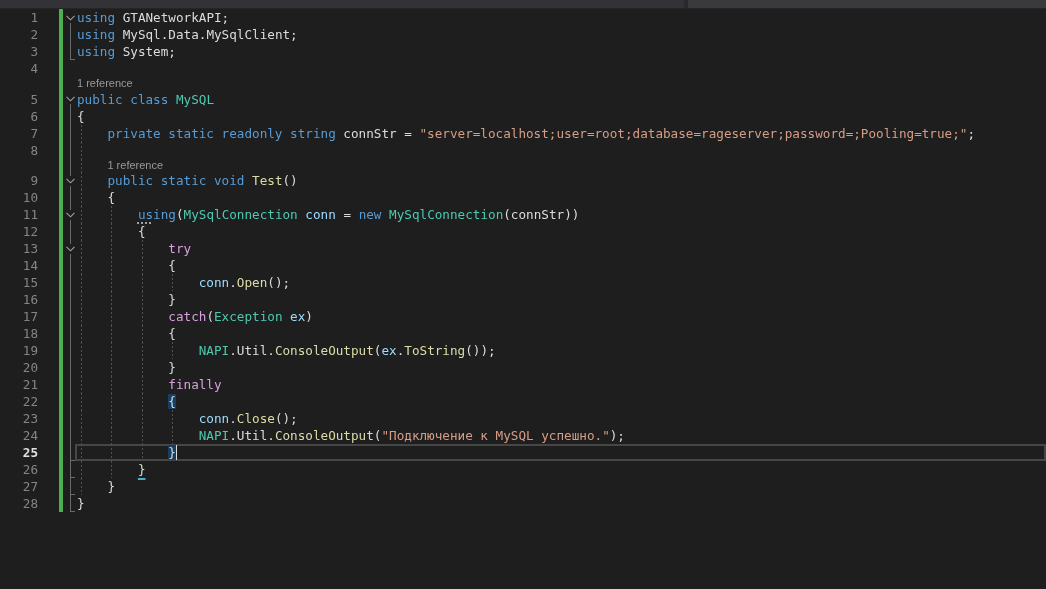 The image size is (1046, 589). What do you see at coordinates (30, 418) in the screenshot?
I see `line-number: 23` at bounding box center [30, 418].